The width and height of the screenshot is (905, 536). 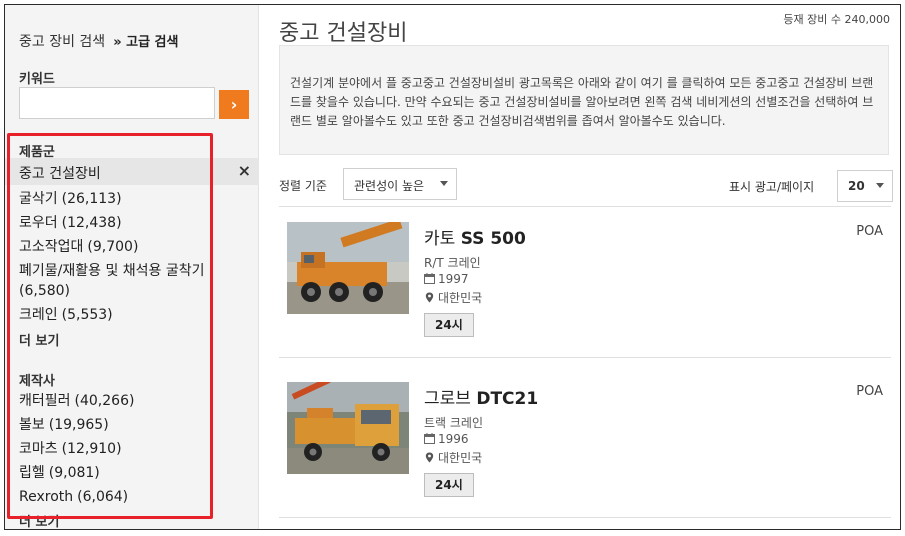 What do you see at coordinates (453, 279) in the screenshot?
I see `listing-year-value: 1997` at bounding box center [453, 279].